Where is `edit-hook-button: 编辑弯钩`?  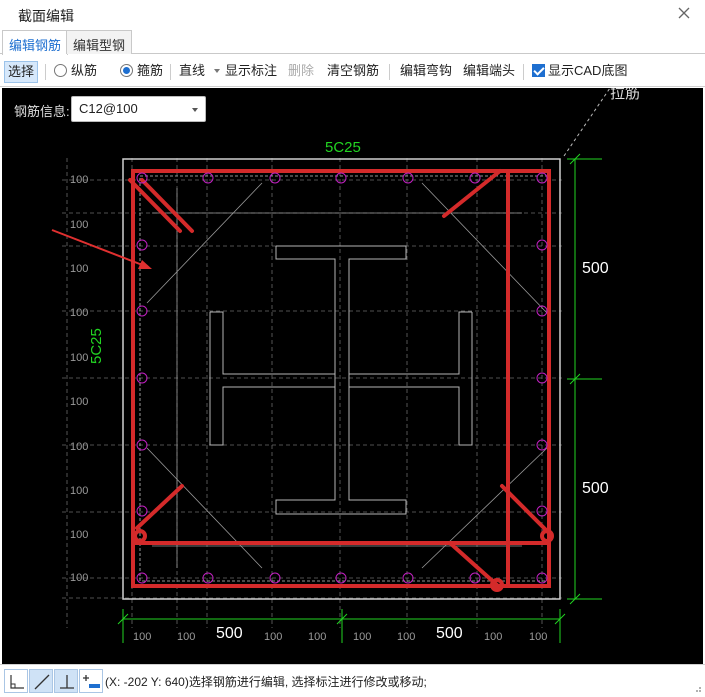 edit-hook-button: 编辑弯钩 is located at coordinates (426, 72).